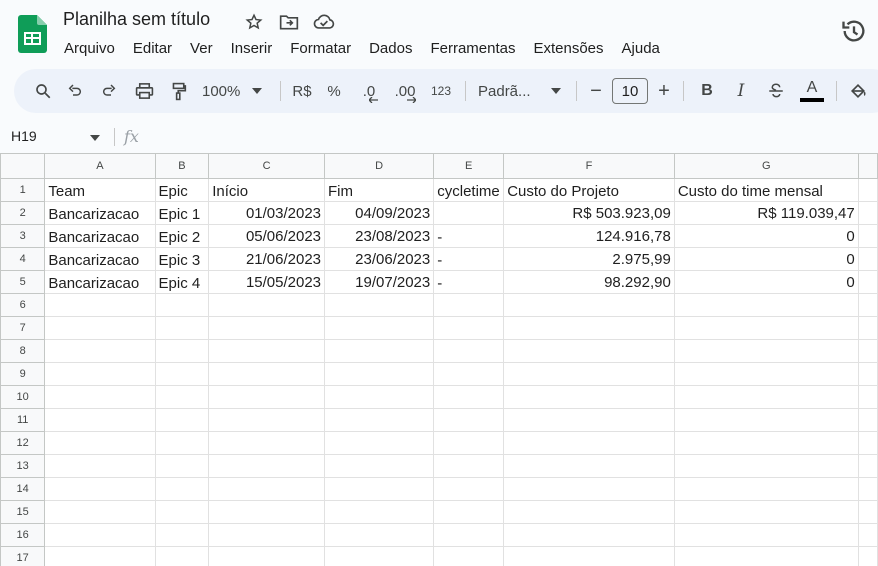 The width and height of the screenshot is (878, 566). Describe the element at coordinates (23, 489) in the screenshot. I see `row-header: 14` at that location.